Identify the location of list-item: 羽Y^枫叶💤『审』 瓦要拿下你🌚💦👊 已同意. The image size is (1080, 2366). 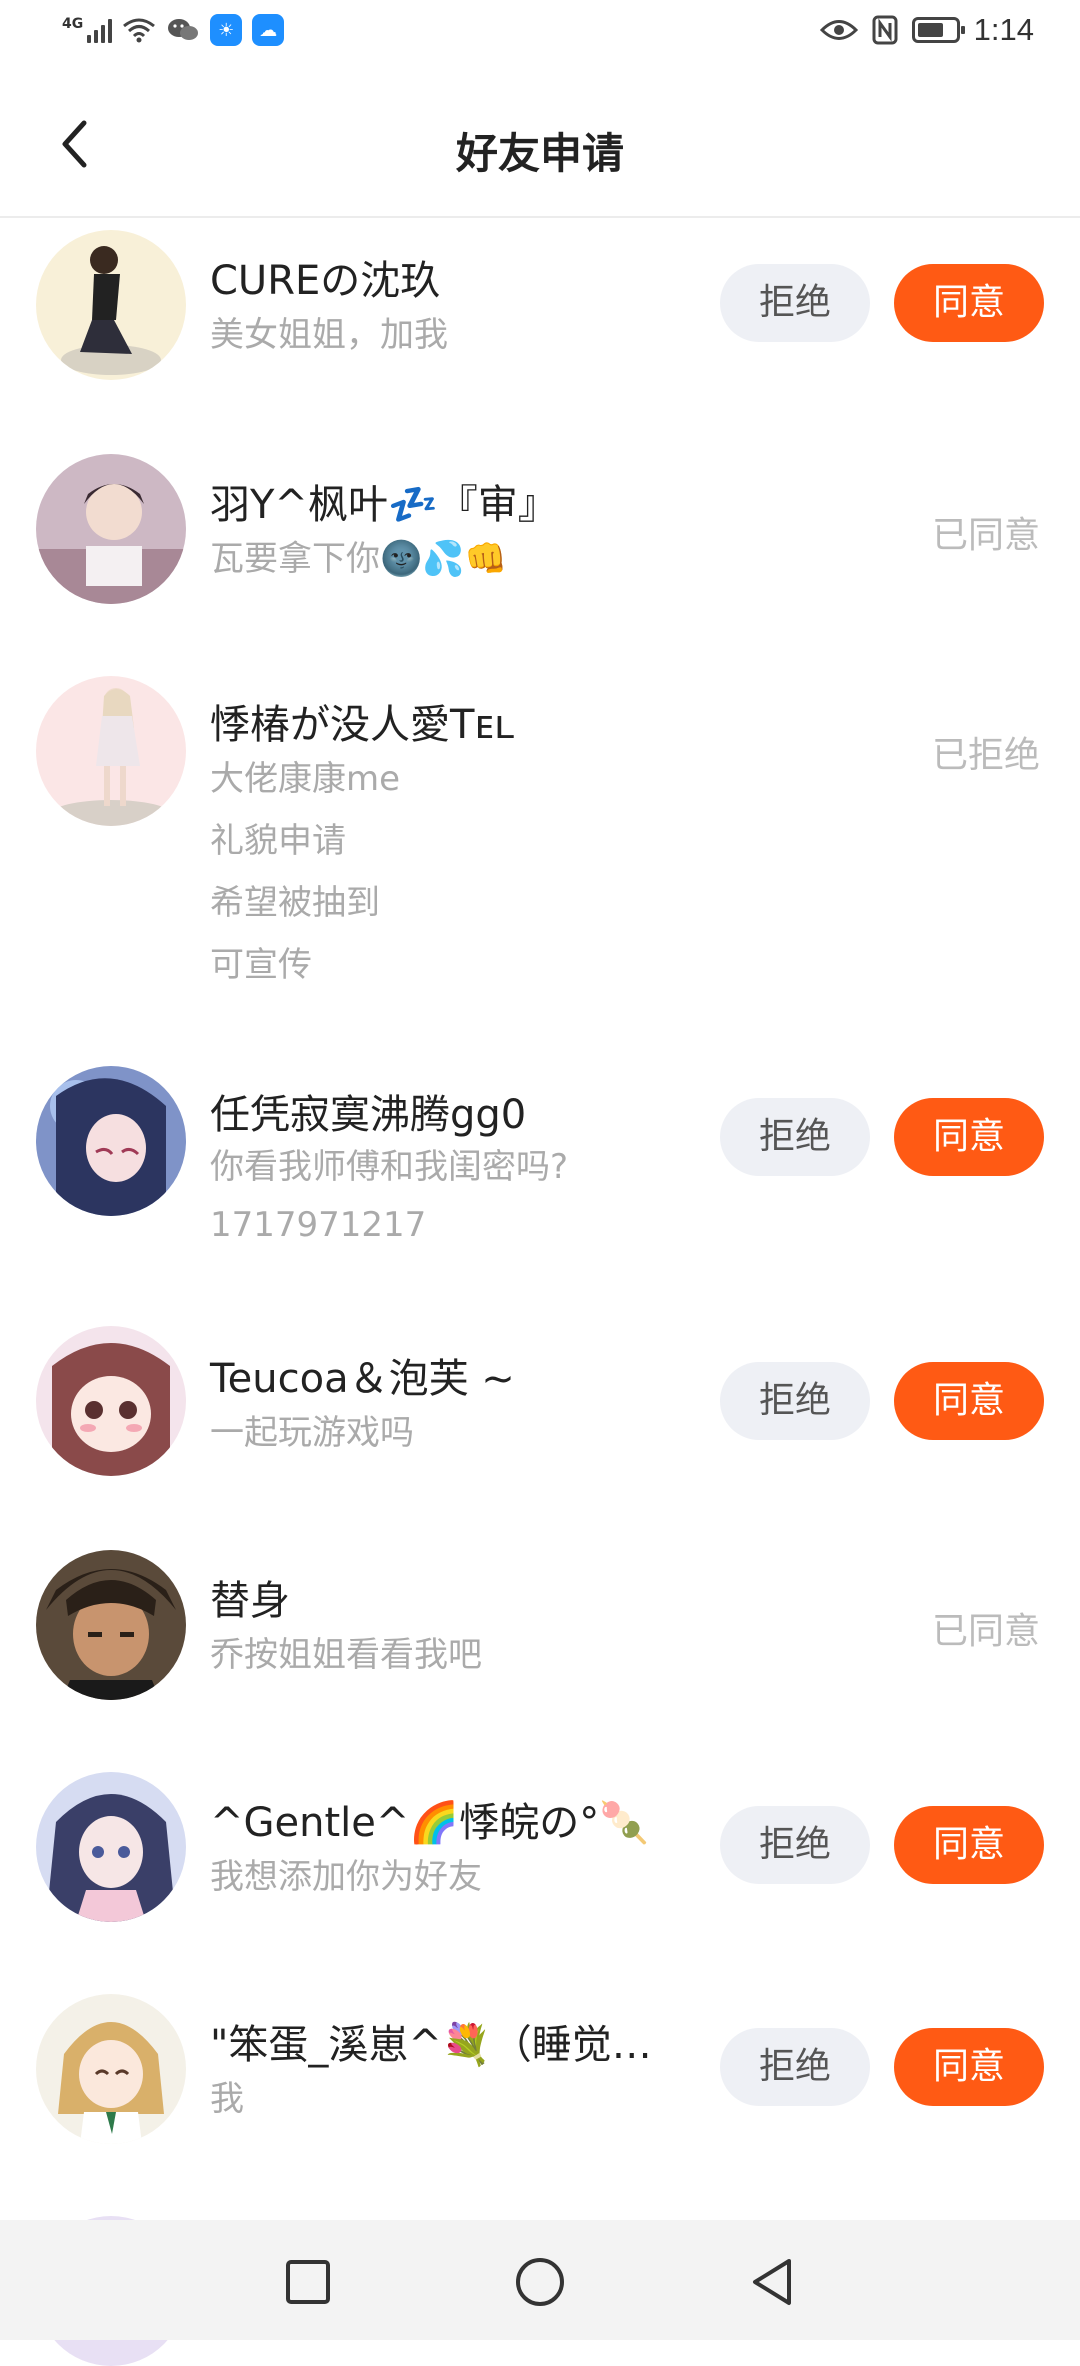
(540, 551).